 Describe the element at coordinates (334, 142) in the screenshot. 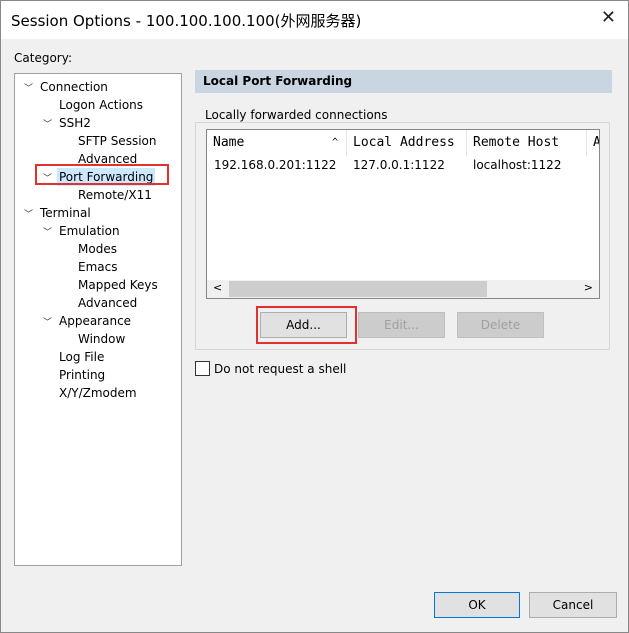

I see `sort-up-icon: ^` at that location.